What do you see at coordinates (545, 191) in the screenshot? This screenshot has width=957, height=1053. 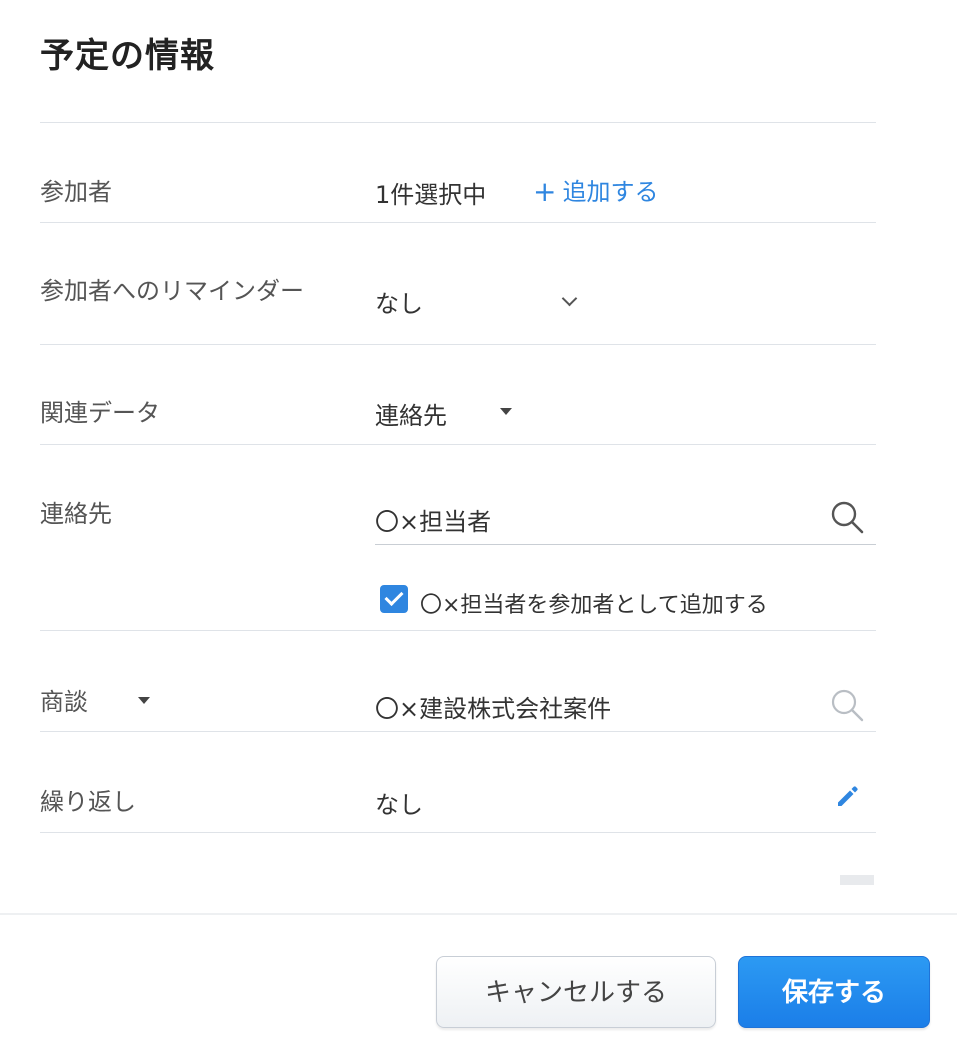 I see `plus-icon: +` at bounding box center [545, 191].